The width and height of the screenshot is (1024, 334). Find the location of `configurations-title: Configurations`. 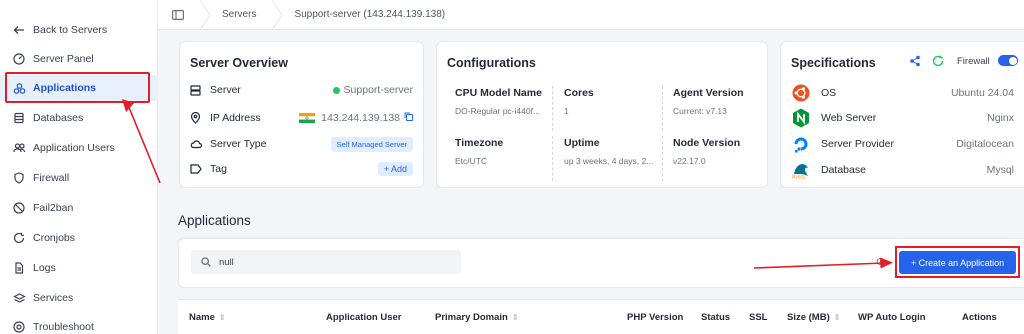

configurations-title: Configurations is located at coordinates (491, 63).